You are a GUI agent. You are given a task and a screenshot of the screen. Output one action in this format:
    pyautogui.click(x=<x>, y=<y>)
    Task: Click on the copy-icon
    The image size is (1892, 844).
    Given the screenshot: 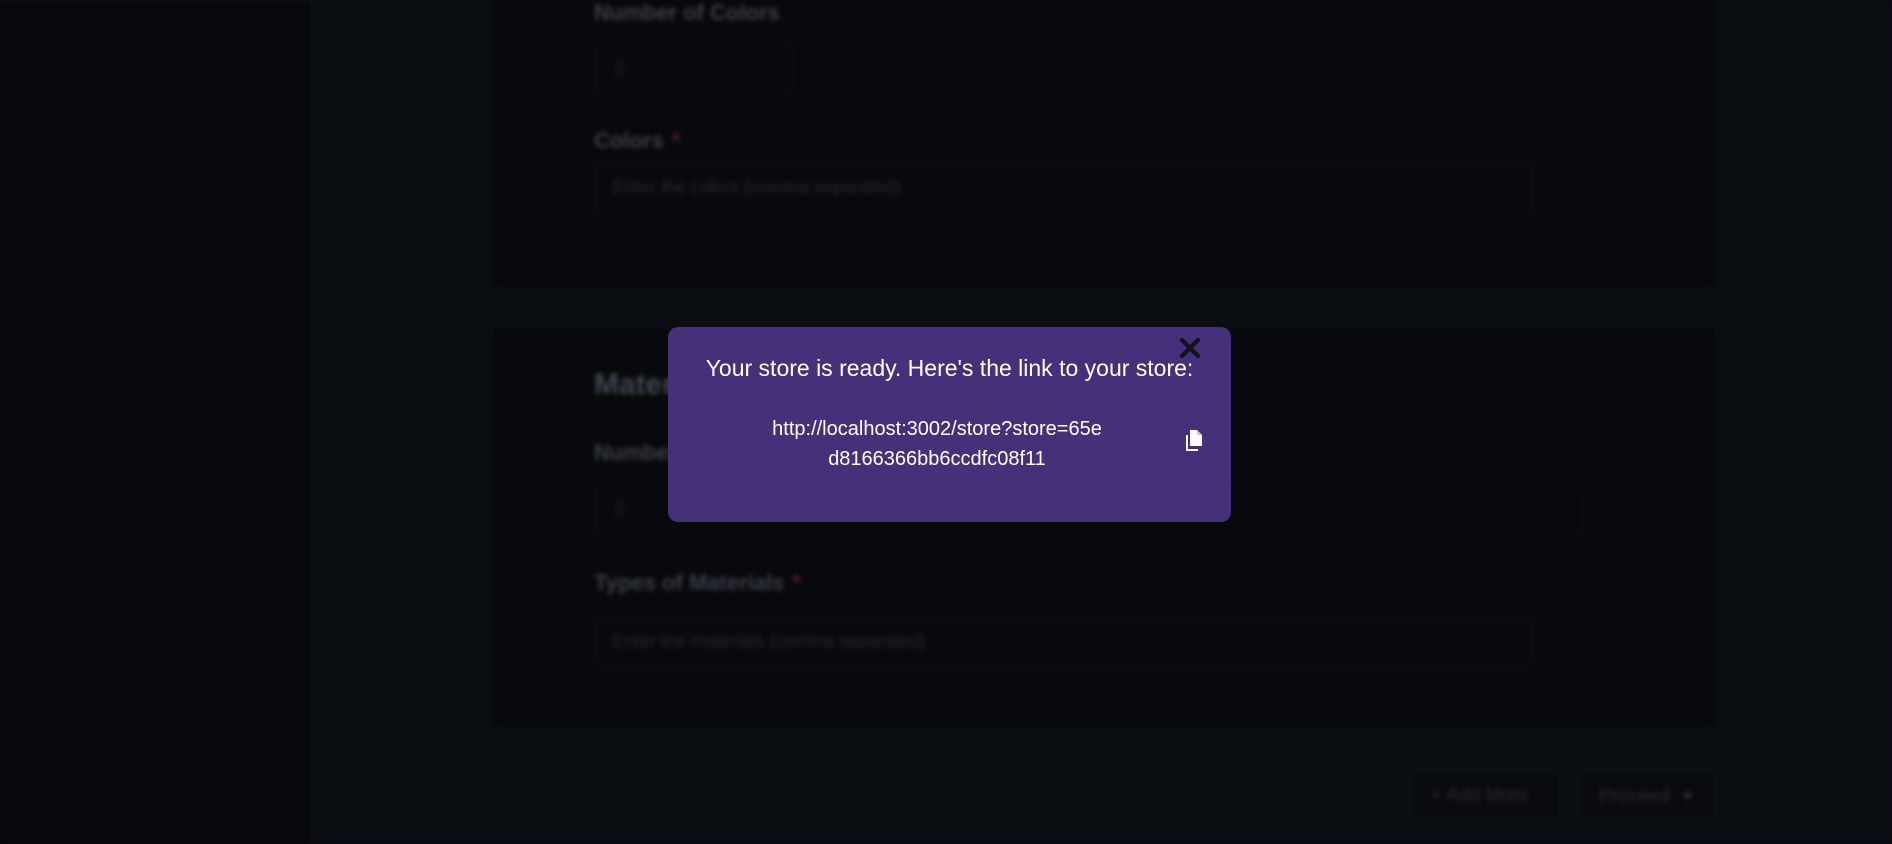 What is the action you would take?
    pyautogui.click(x=1194, y=443)
    